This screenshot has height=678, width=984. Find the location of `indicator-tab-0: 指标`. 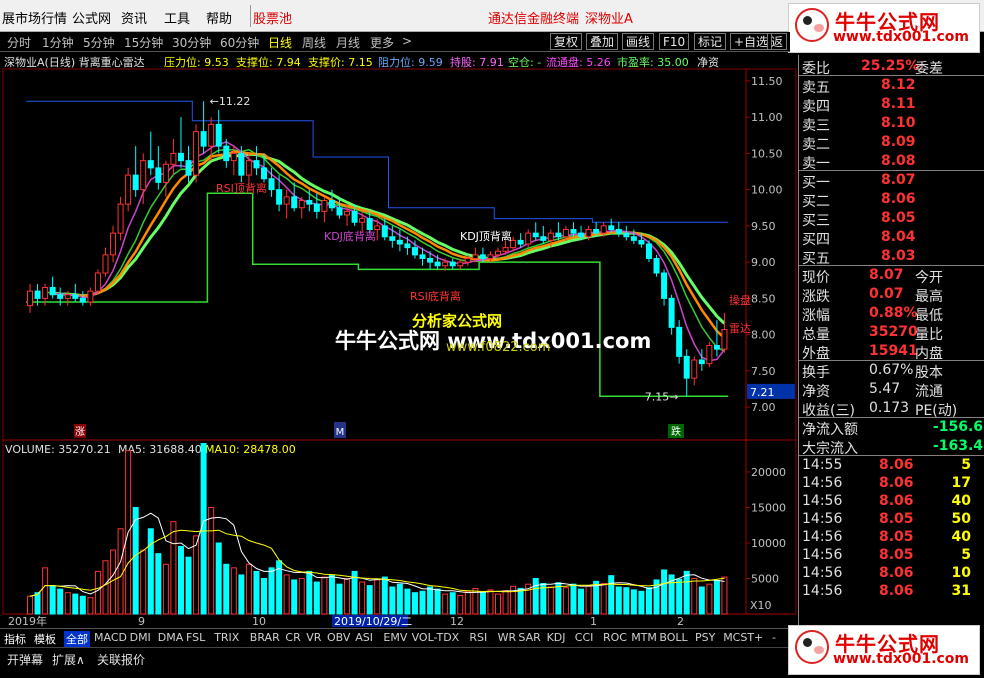

indicator-tab-0: 指标 is located at coordinates (15, 639).